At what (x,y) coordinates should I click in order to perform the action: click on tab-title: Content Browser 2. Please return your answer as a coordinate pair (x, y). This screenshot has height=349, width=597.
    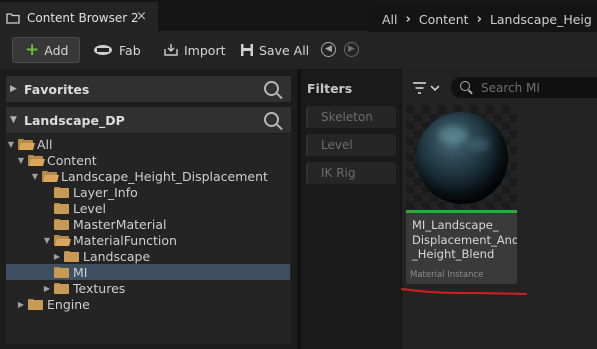
    Looking at the image, I should click on (83, 18).